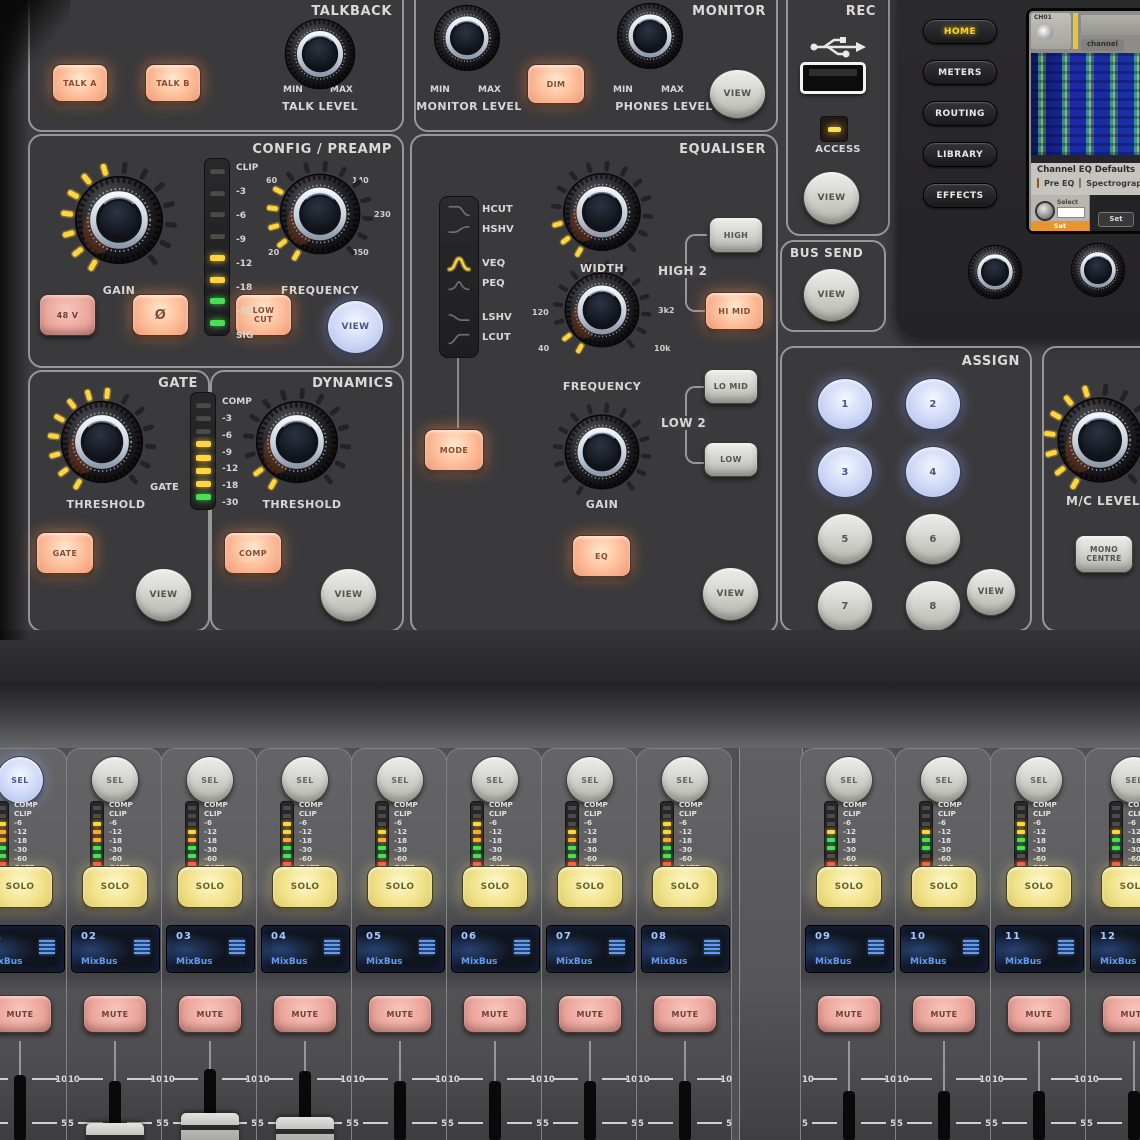 The image size is (1140, 1140). I want to click on eq-on-button: EQ, so click(601, 556).